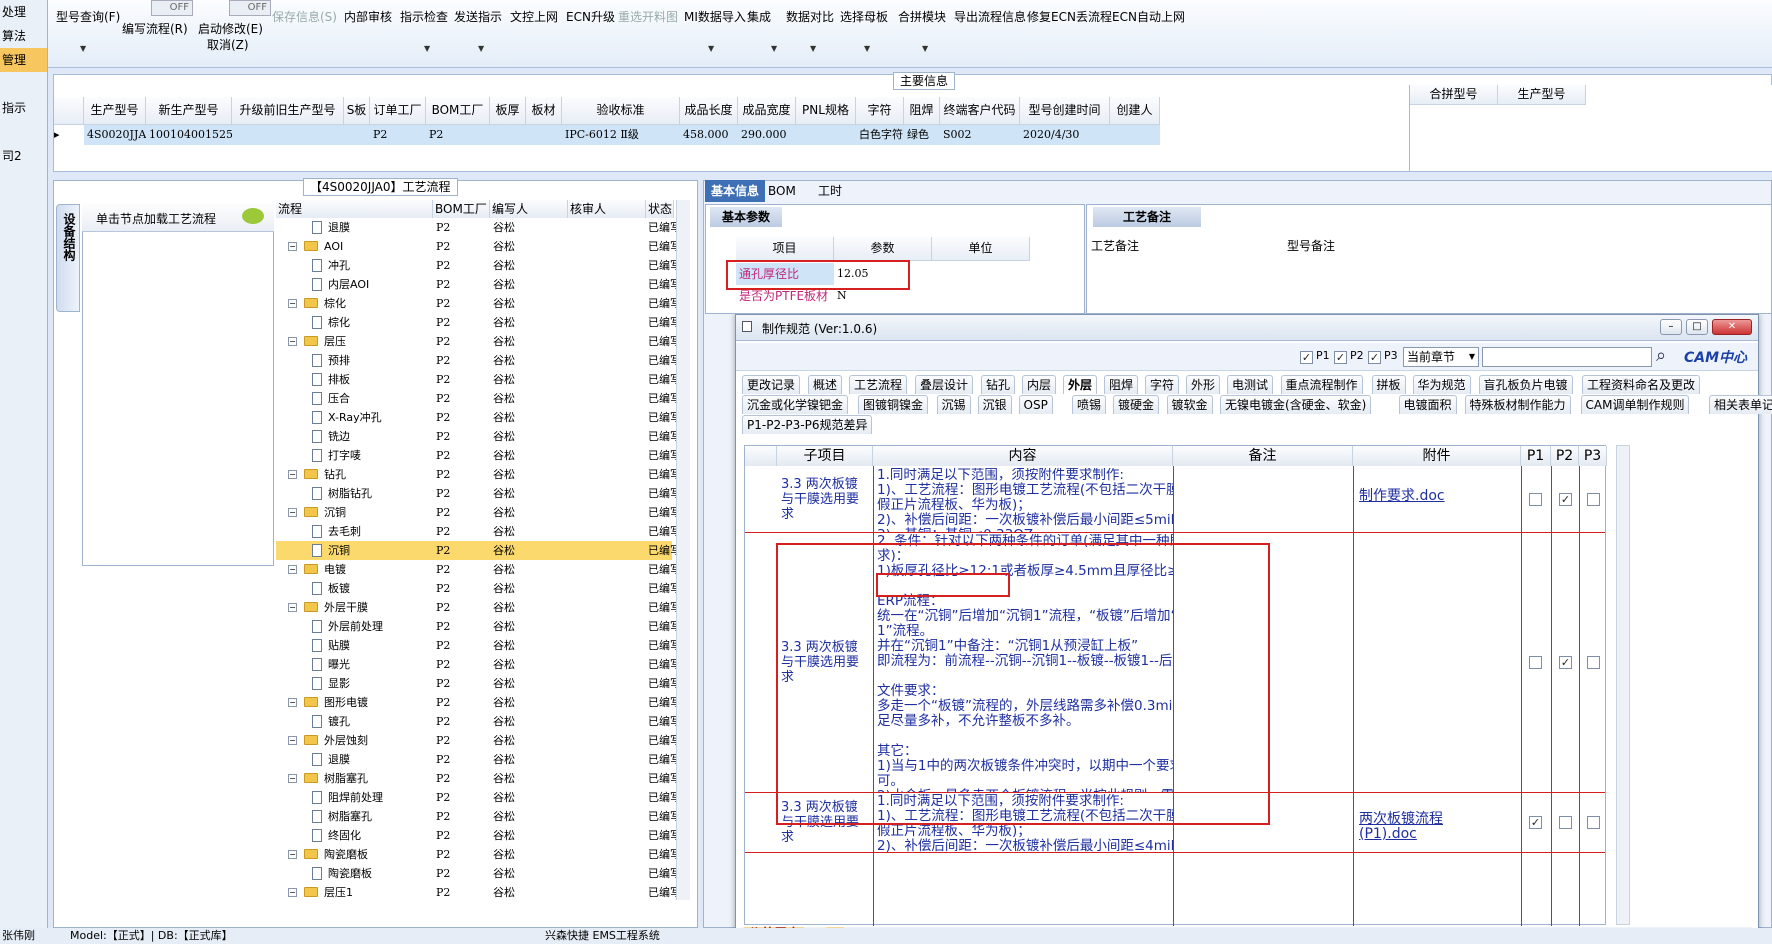 Image resolution: width=1772 pixels, height=944 pixels. I want to click on spec-column-header: P2, so click(1565, 456).